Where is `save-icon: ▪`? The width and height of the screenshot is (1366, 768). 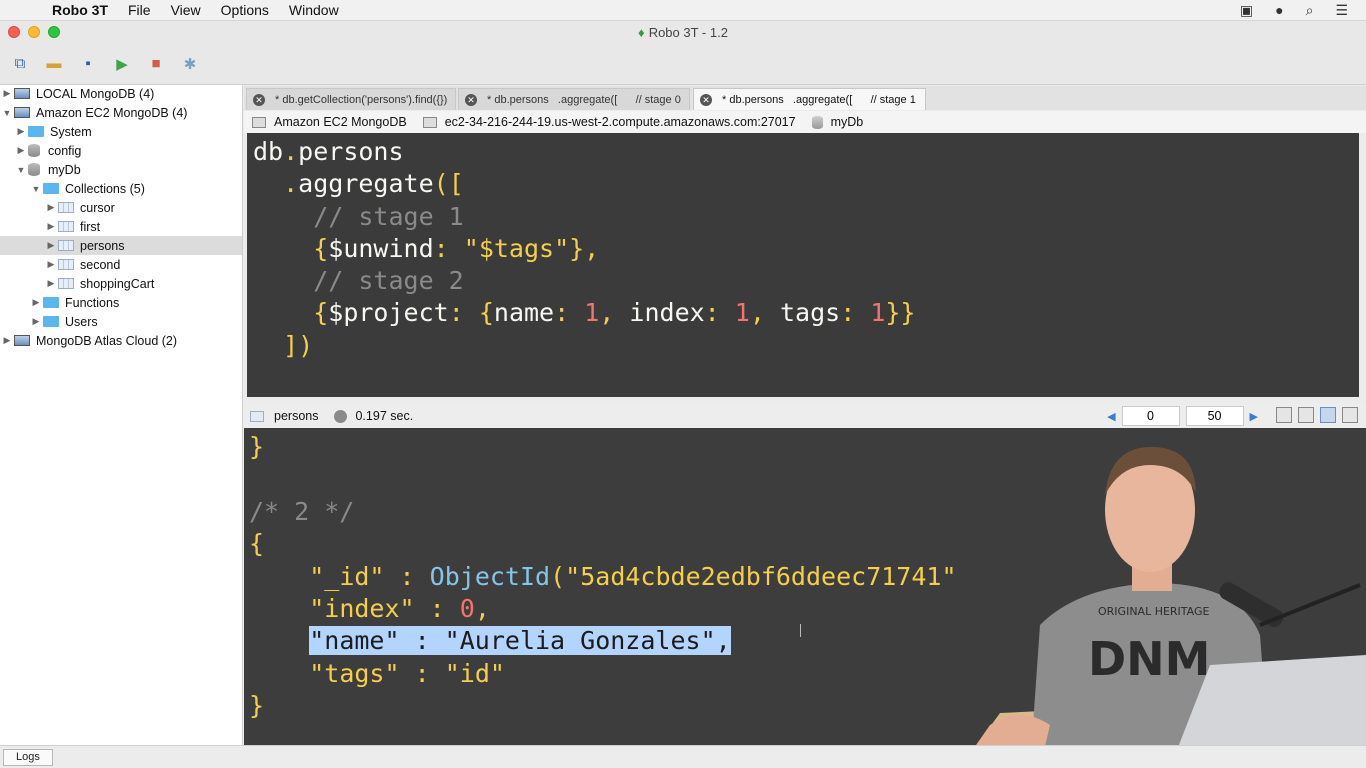
save-icon: ▪ is located at coordinates (88, 64).